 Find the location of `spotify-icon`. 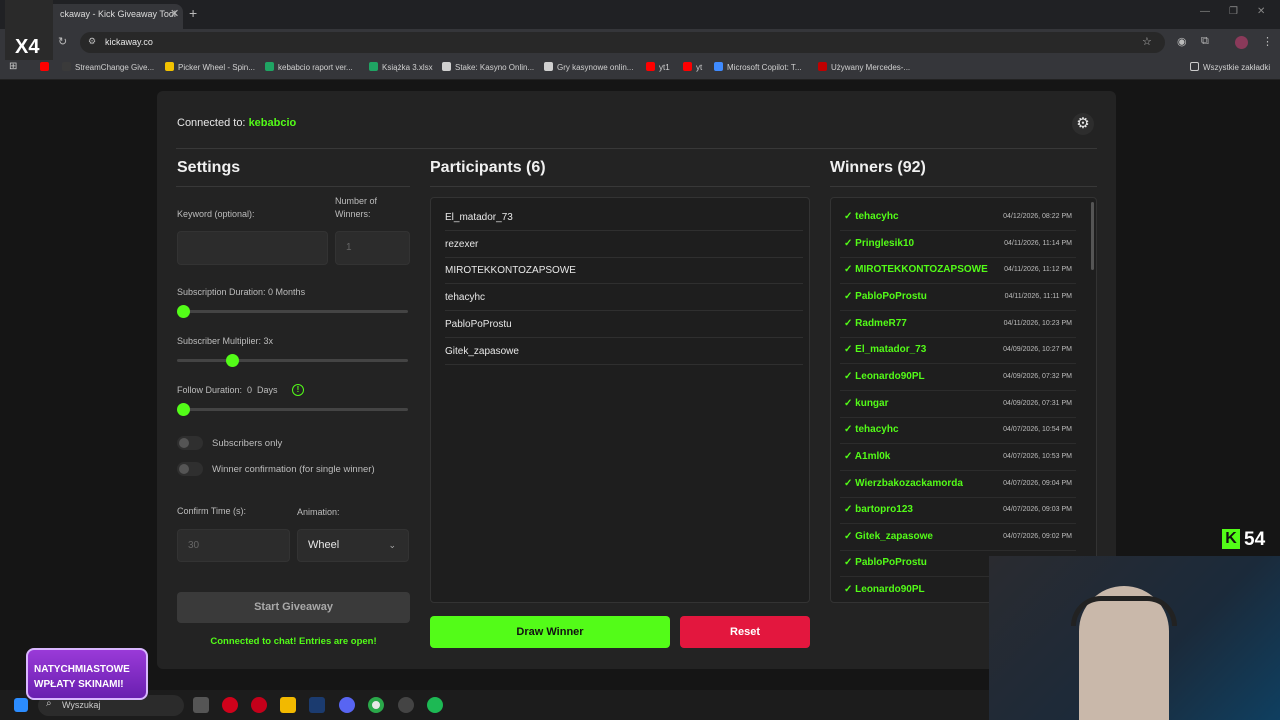

spotify-icon is located at coordinates (435, 705).